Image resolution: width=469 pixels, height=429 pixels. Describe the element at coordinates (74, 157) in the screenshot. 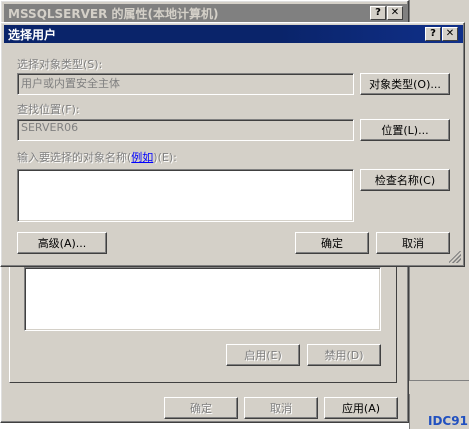

I see `names-label-text: 输入要选择的对象名称(` at that location.